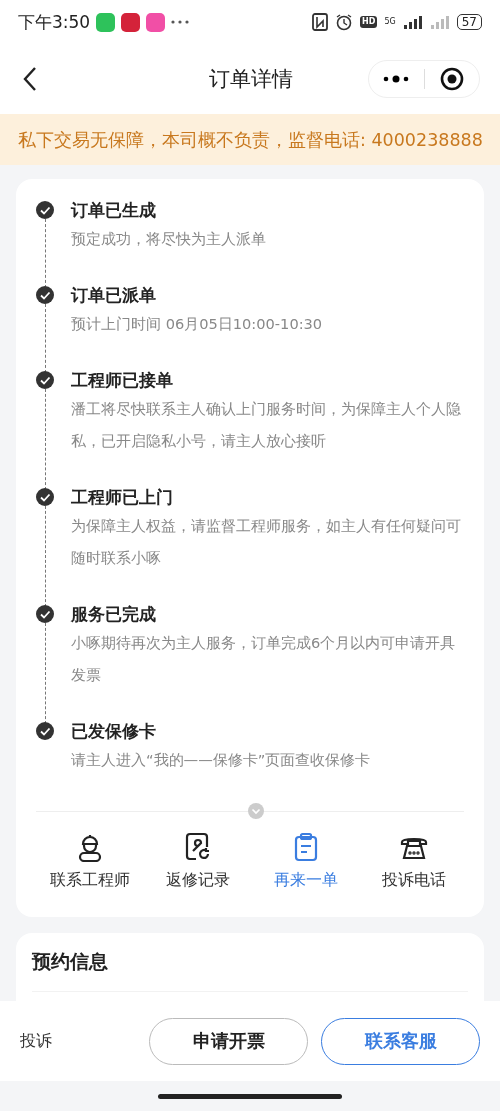 This screenshot has height=1111, width=500. Describe the element at coordinates (400, 1041) in the screenshot. I see `customer-service-button: 联系客服` at that location.